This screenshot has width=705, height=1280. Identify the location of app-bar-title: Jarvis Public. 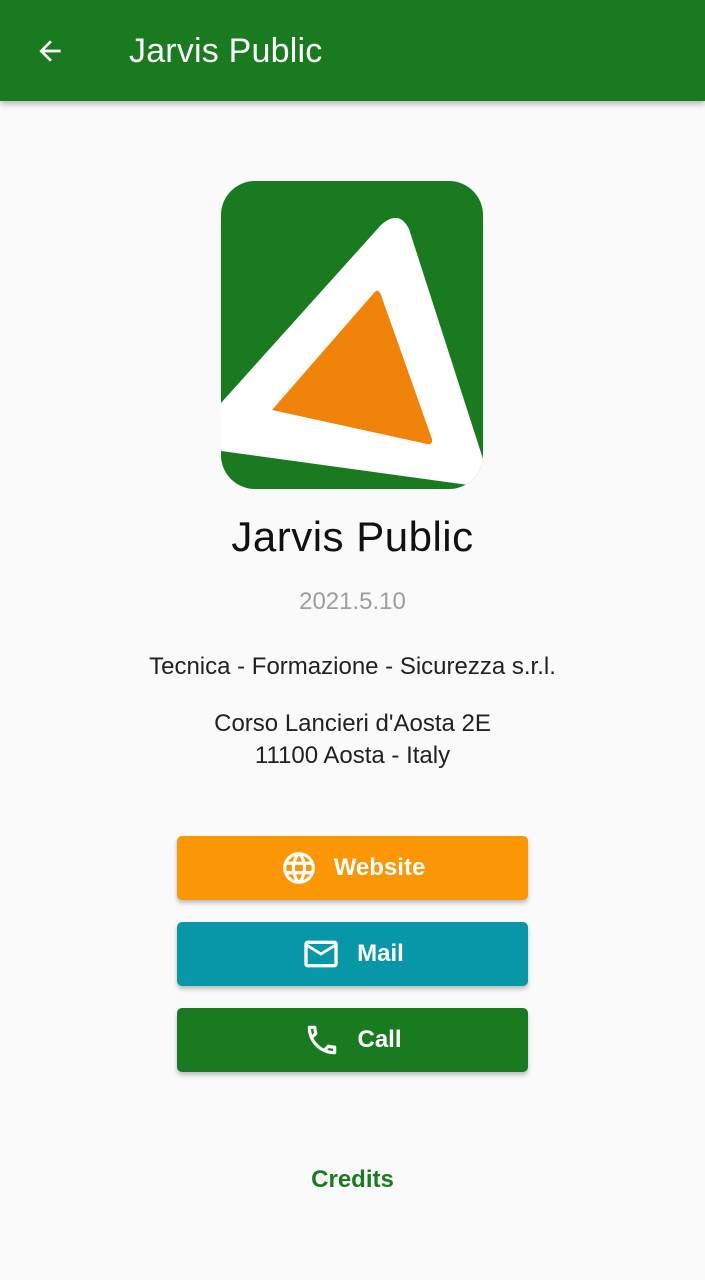
(226, 51).